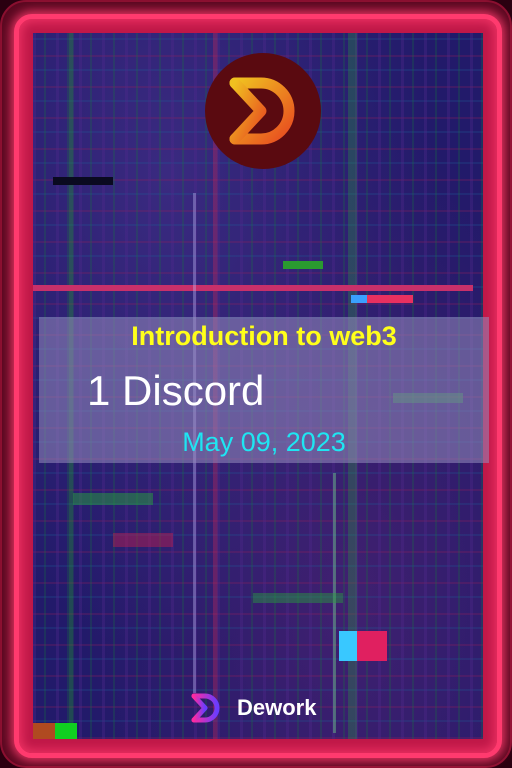 This screenshot has width=512, height=768. What do you see at coordinates (264, 336) in the screenshot?
I see `card-title: Introduction to web3` at bounding box center [264, 336].